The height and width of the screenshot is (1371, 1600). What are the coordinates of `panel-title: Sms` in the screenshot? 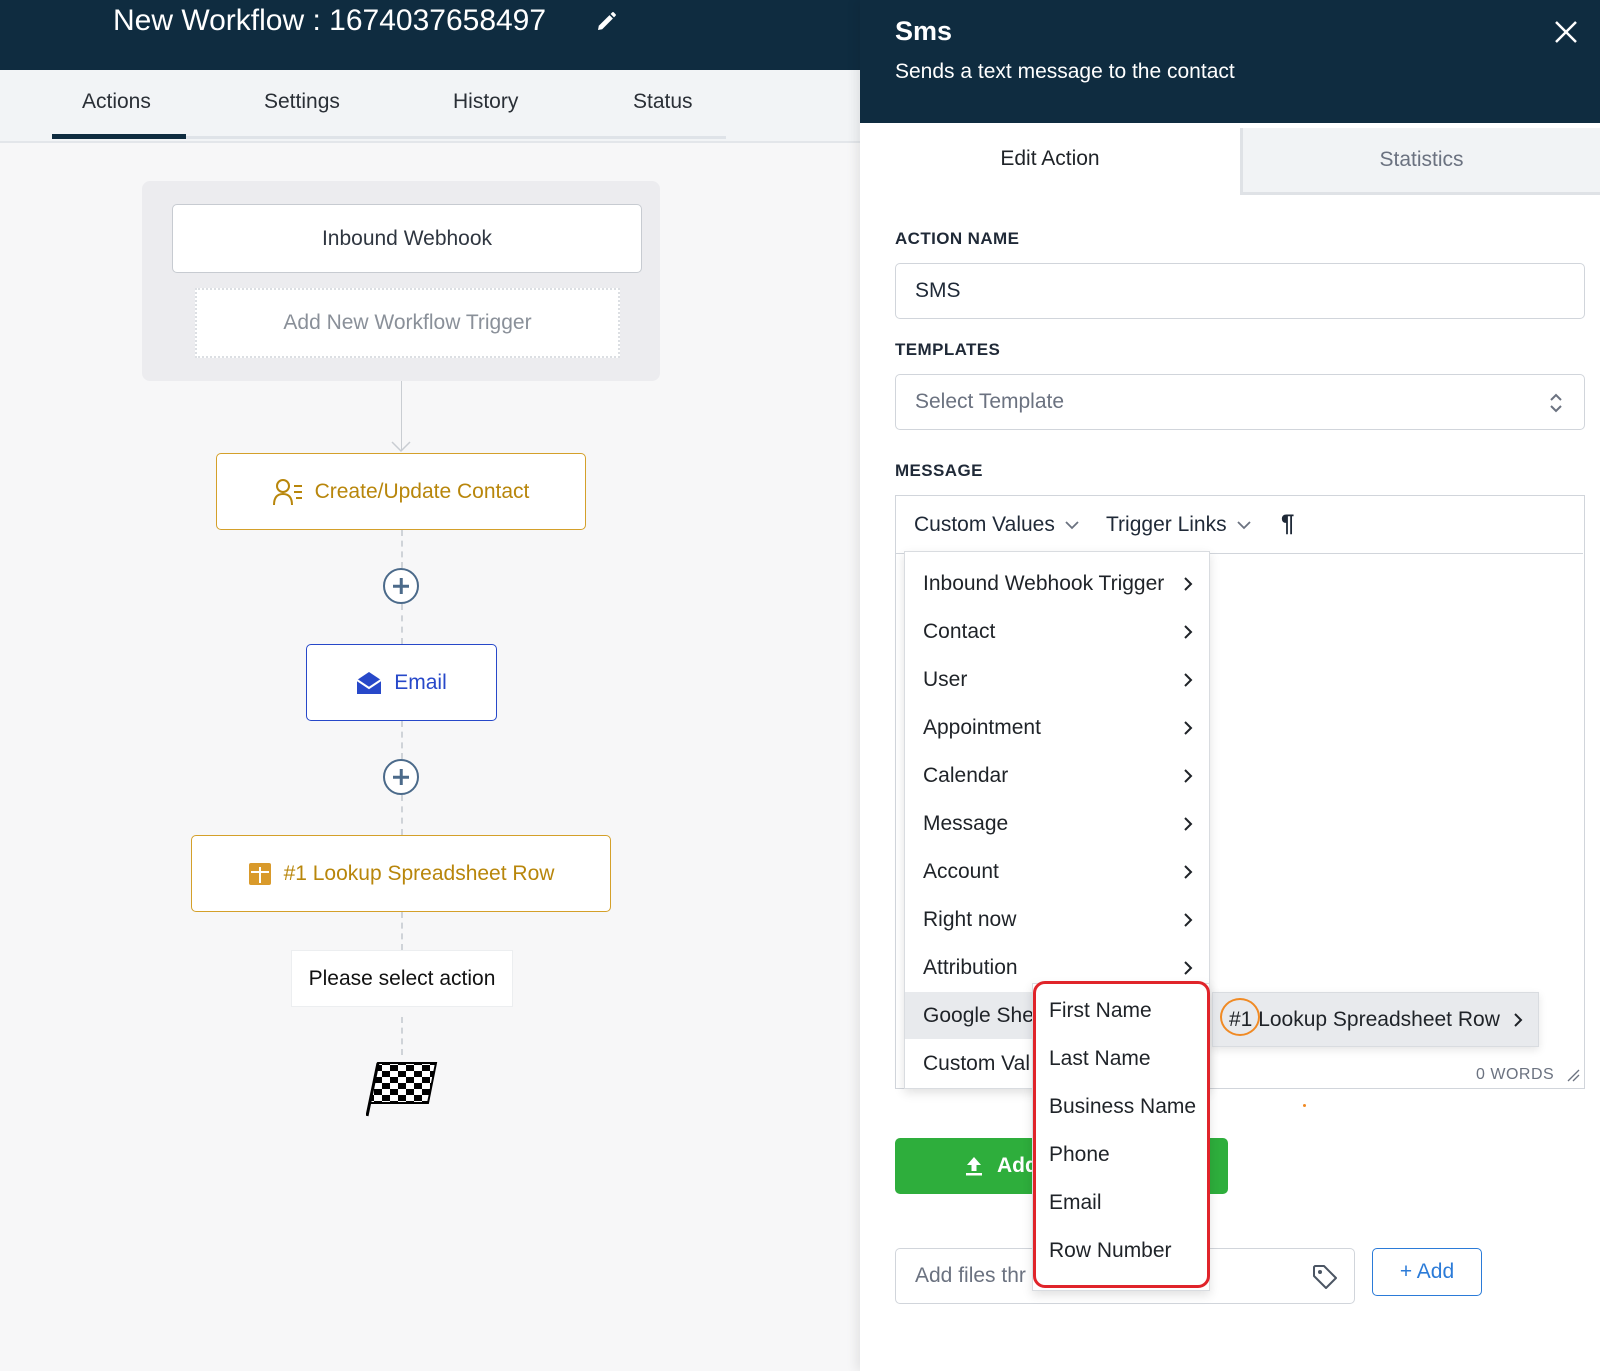 It's located at (924, 31).